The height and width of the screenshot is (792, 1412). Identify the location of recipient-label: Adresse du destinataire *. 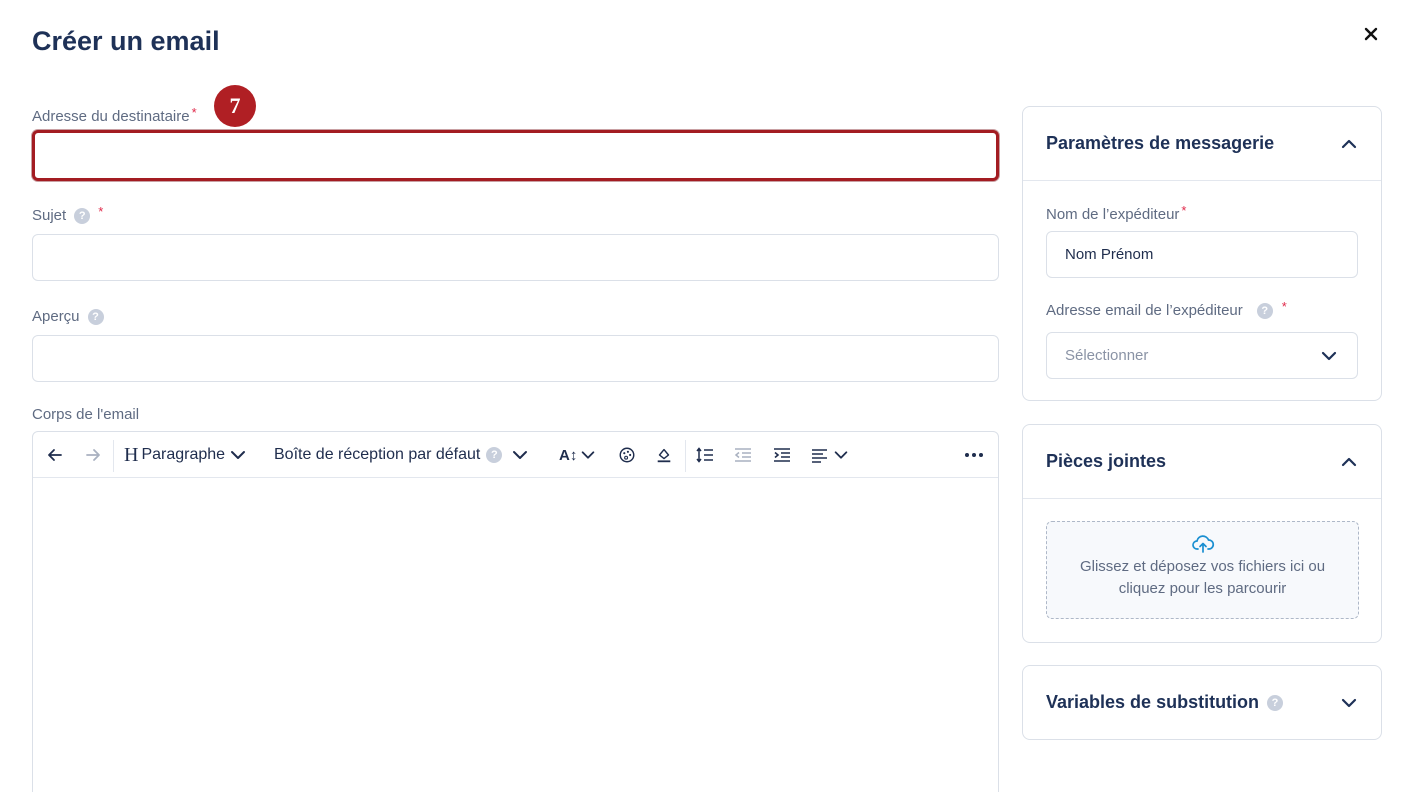
(114, 115).